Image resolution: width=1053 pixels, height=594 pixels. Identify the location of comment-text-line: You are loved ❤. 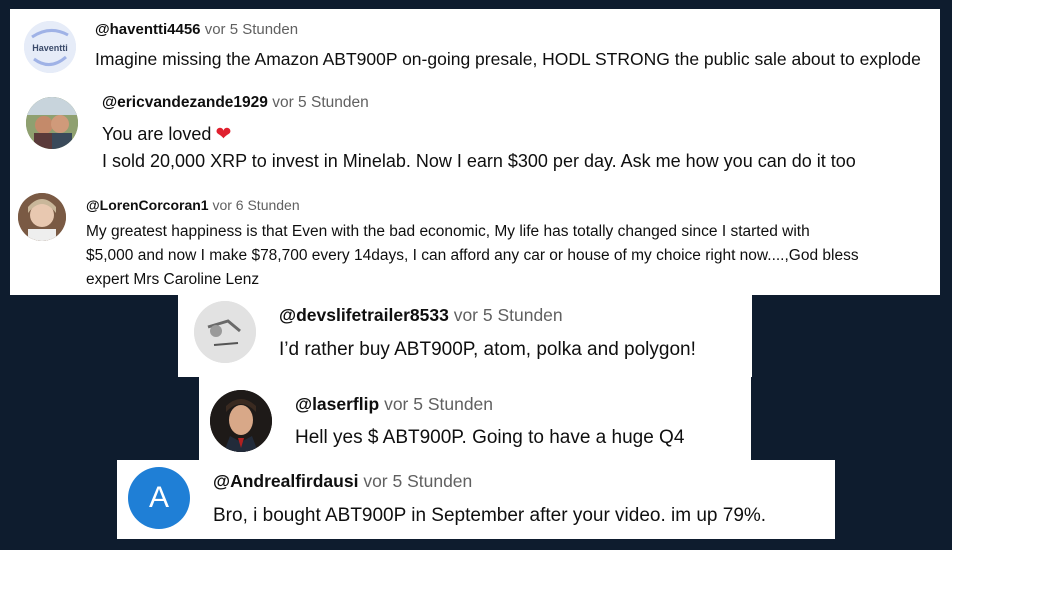
(166, 134).